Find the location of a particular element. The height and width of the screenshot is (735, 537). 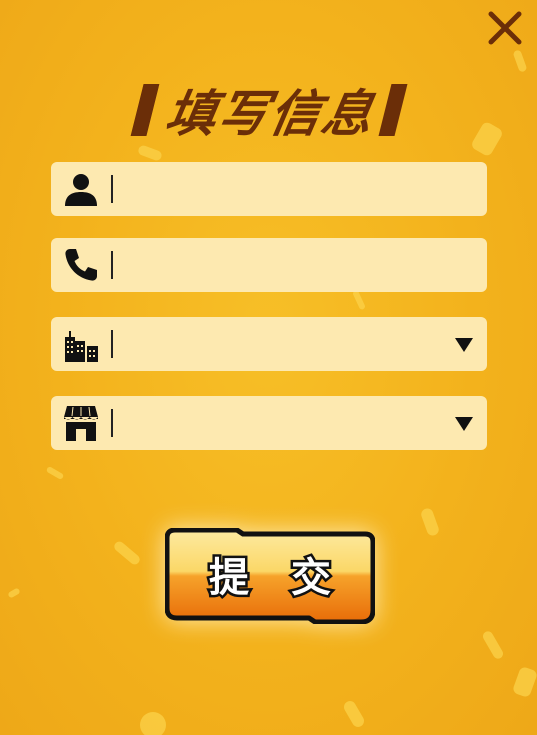

name-input is located at coordinates (284, 190).